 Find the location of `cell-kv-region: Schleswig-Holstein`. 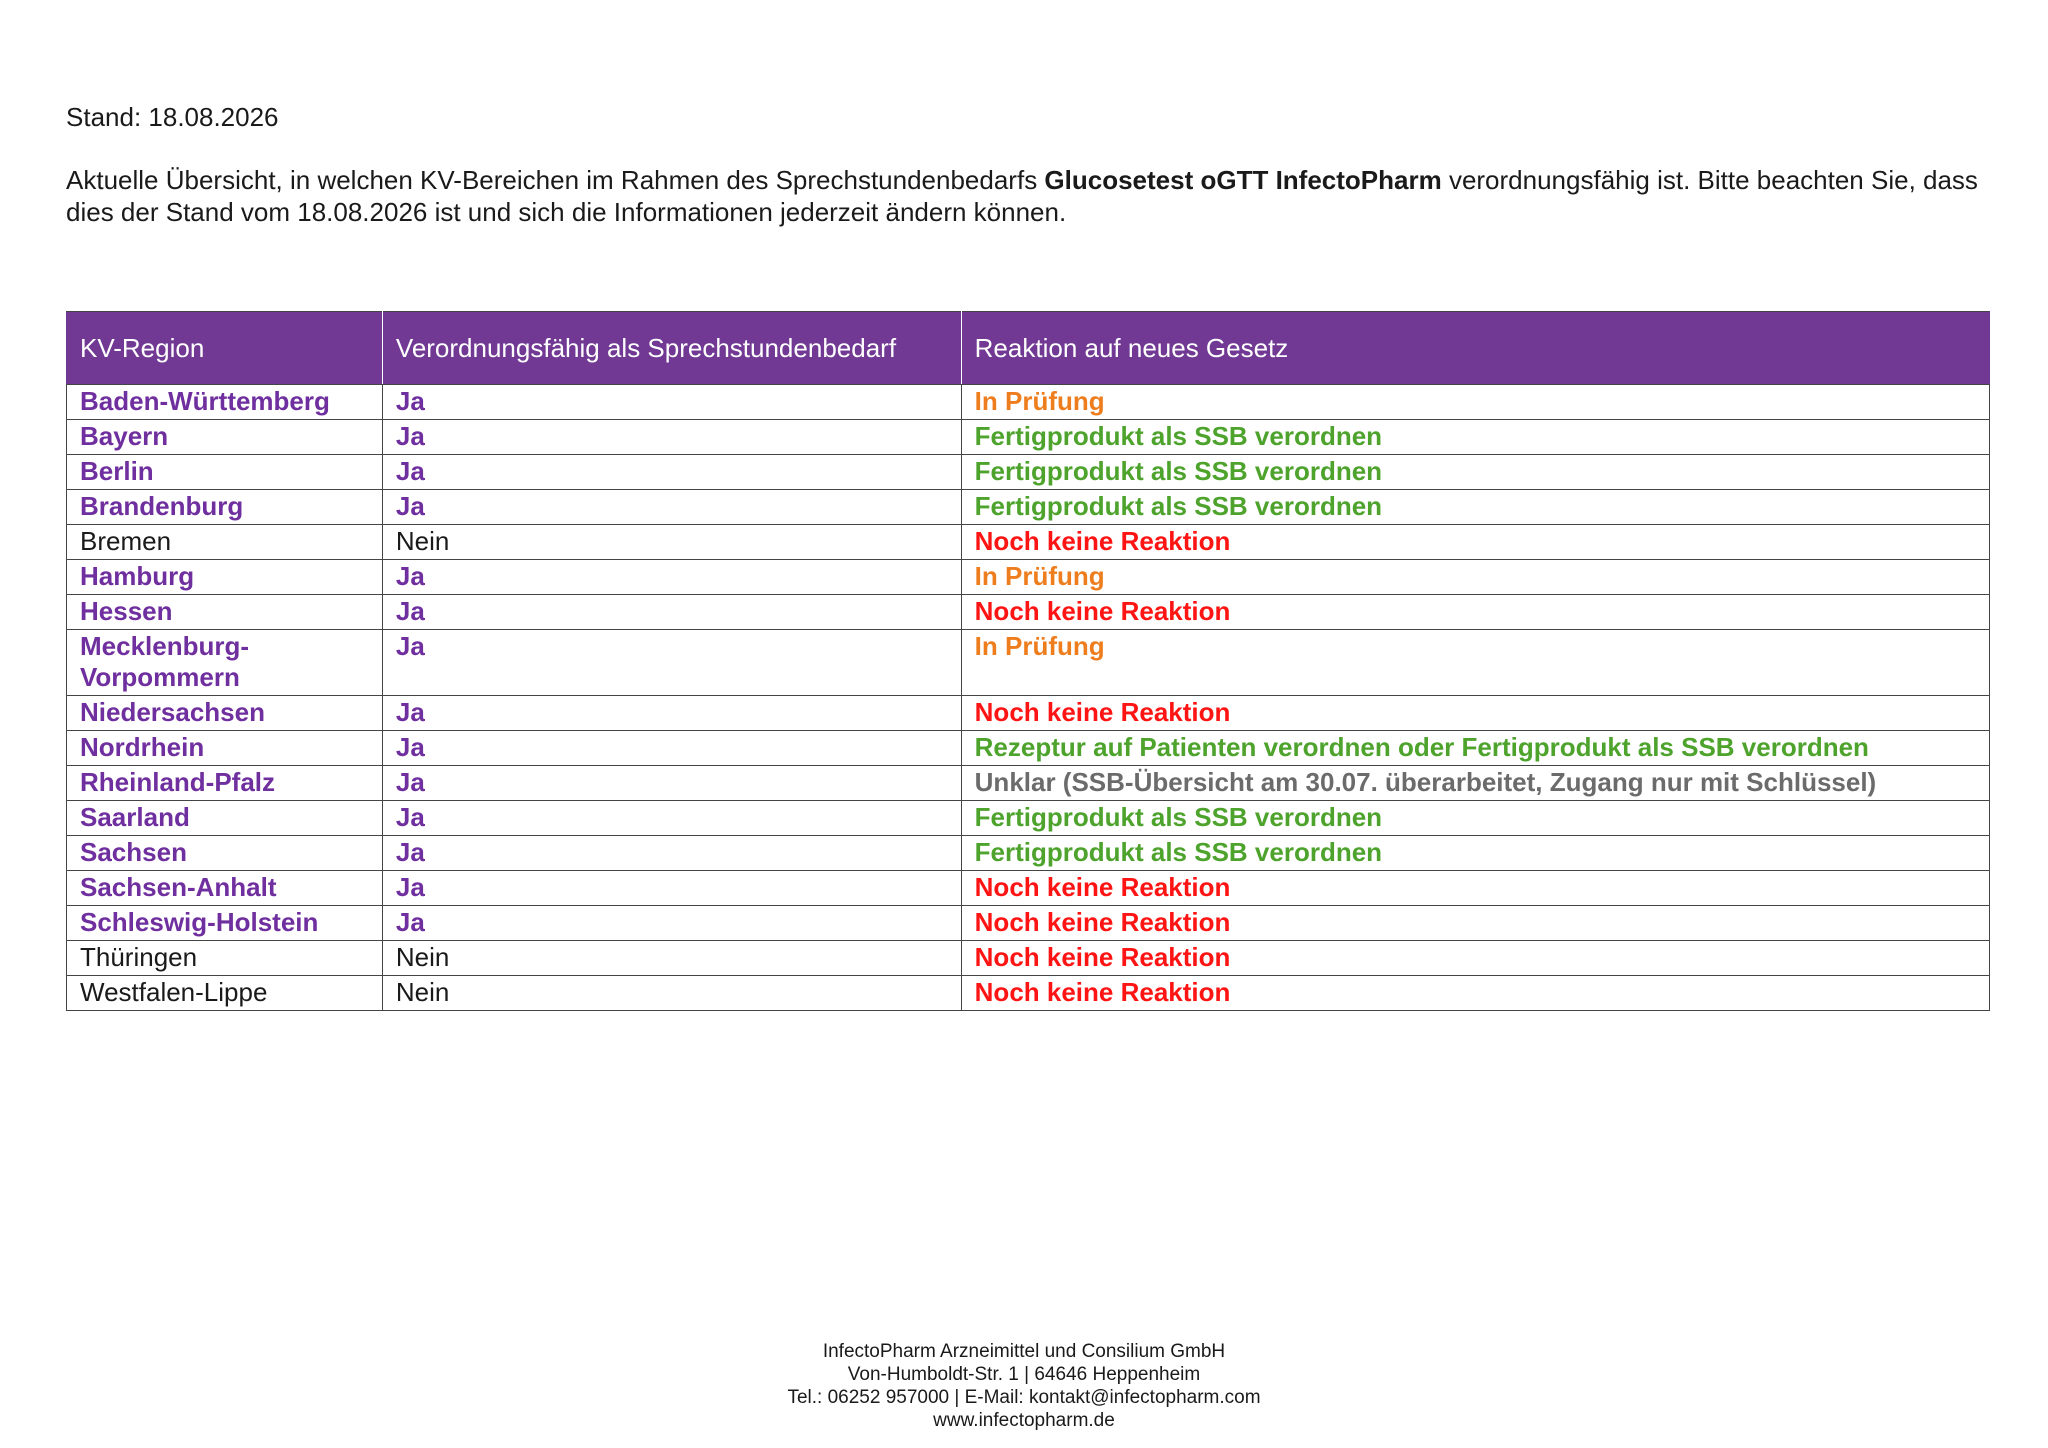

cell-kv-region: Schleswig-Holstein is located at coordinates (224, 923).